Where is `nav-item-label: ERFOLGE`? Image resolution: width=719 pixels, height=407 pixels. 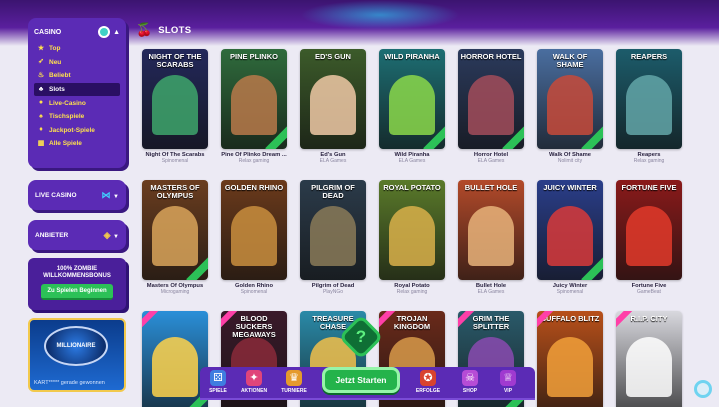 nav-item-label: ERFOLGE is located at coordinates (428, 391).